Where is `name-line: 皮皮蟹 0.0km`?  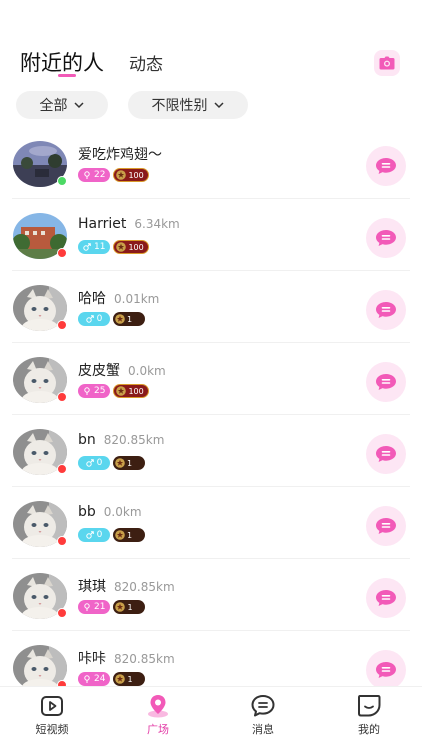
name-line: 皮皮蟹 0.0km is located at coordinates (122, 370).